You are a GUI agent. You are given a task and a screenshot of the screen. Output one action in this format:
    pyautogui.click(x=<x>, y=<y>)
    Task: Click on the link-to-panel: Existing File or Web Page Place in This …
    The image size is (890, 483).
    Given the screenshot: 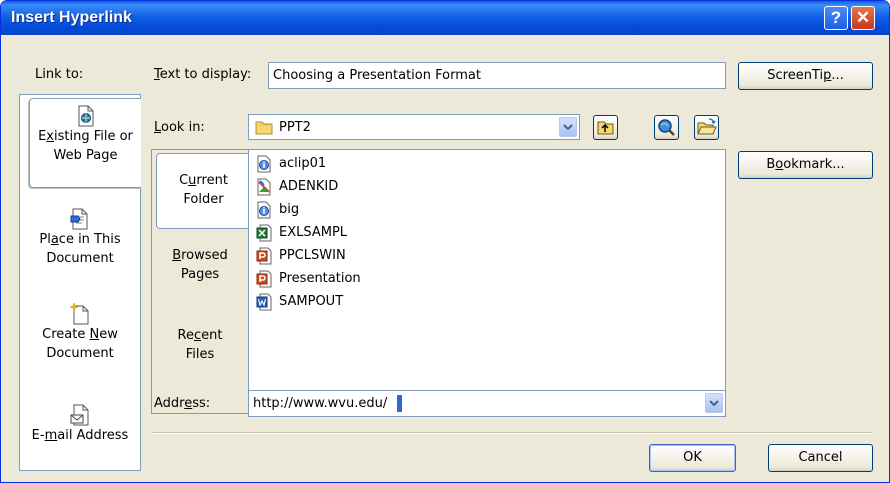 What is the action you would take?
    pyautogui.click(x=80, y=282)
    